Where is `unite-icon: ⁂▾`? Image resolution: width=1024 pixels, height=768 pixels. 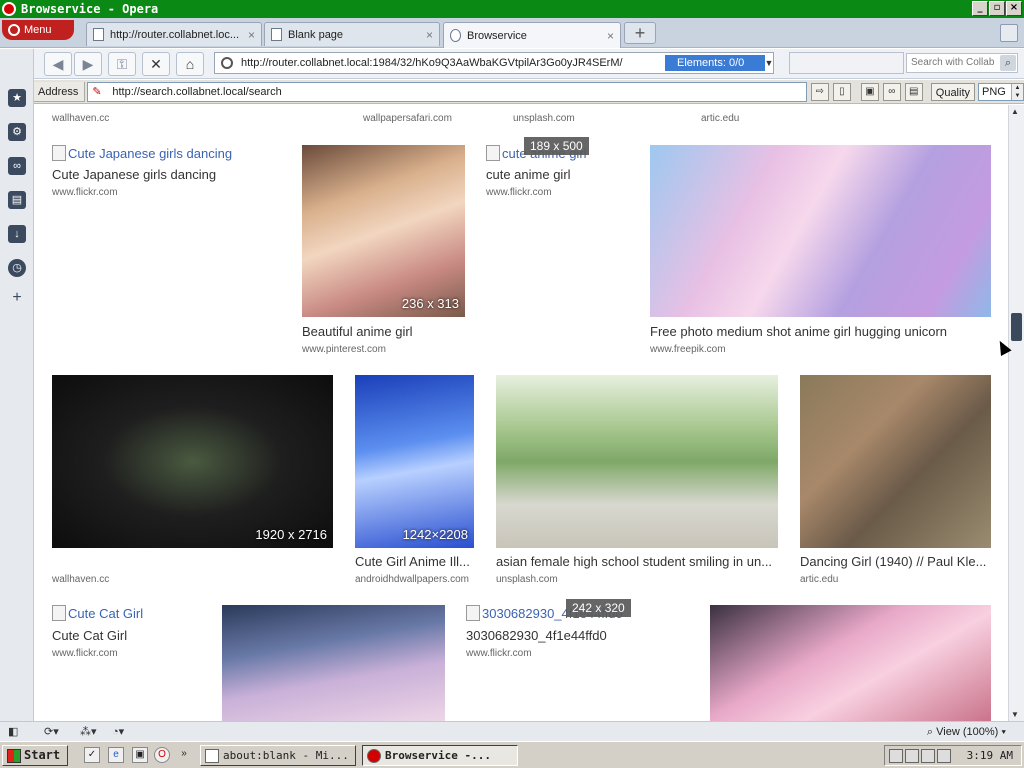
unite-icon: ⁂▾ is located at coordinates (88, 732).